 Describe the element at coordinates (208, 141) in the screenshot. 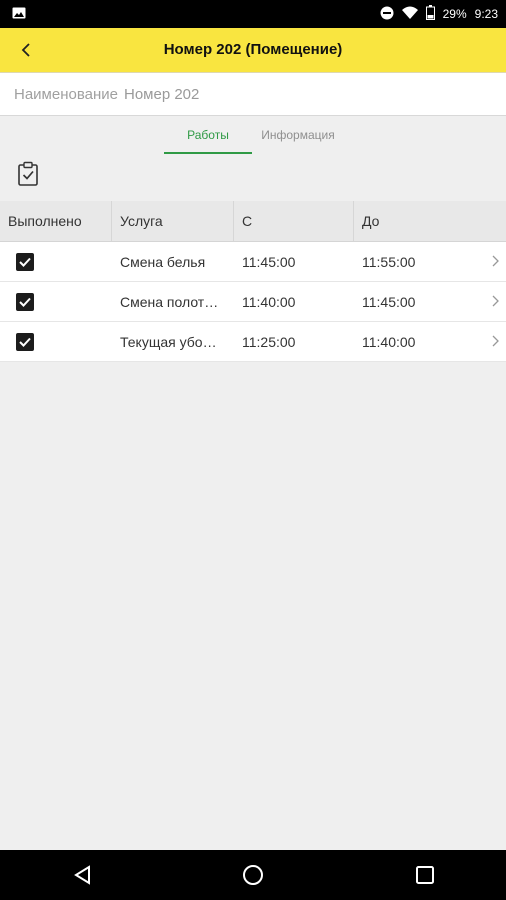

I see `tab-works: Работы` at that location.